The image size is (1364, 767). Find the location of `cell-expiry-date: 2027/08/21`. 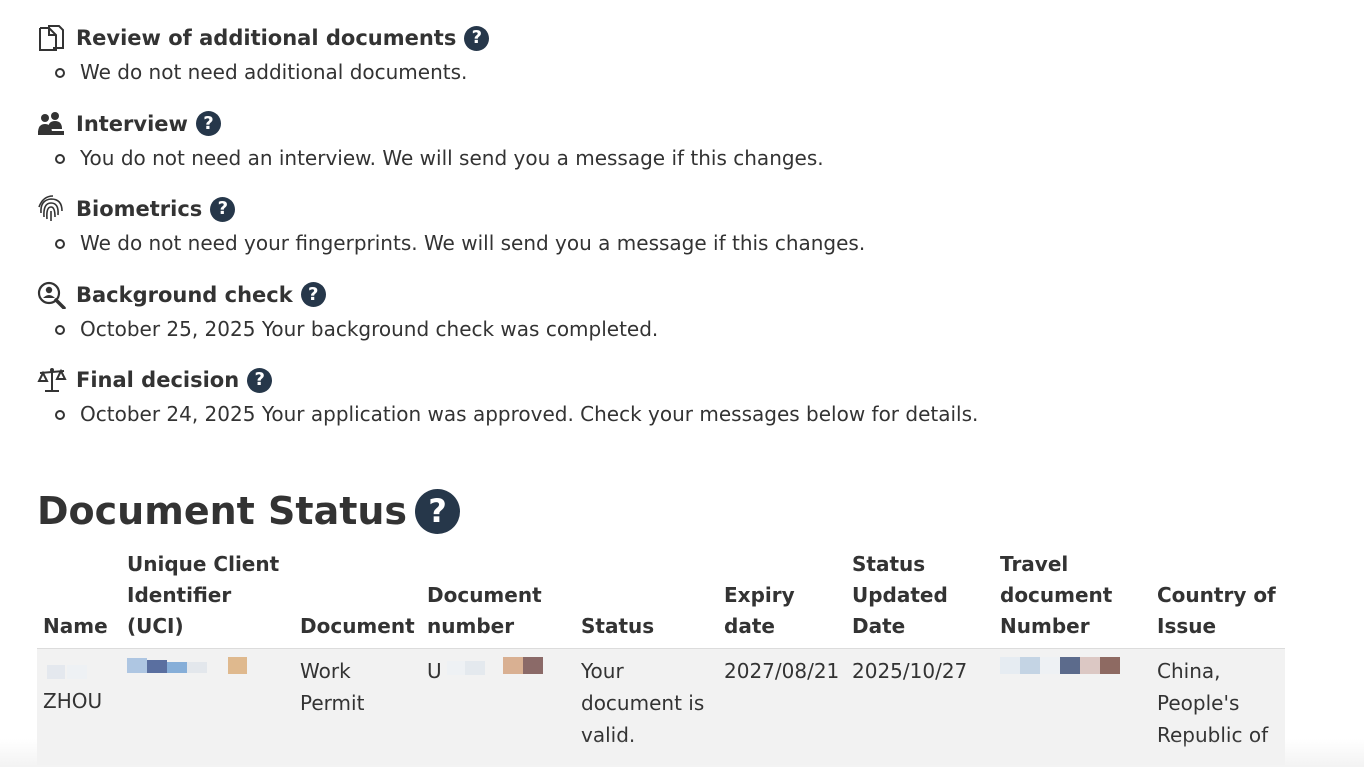

cell-expiry-date: 2027/08/21 is located at coordinates (782, 706).